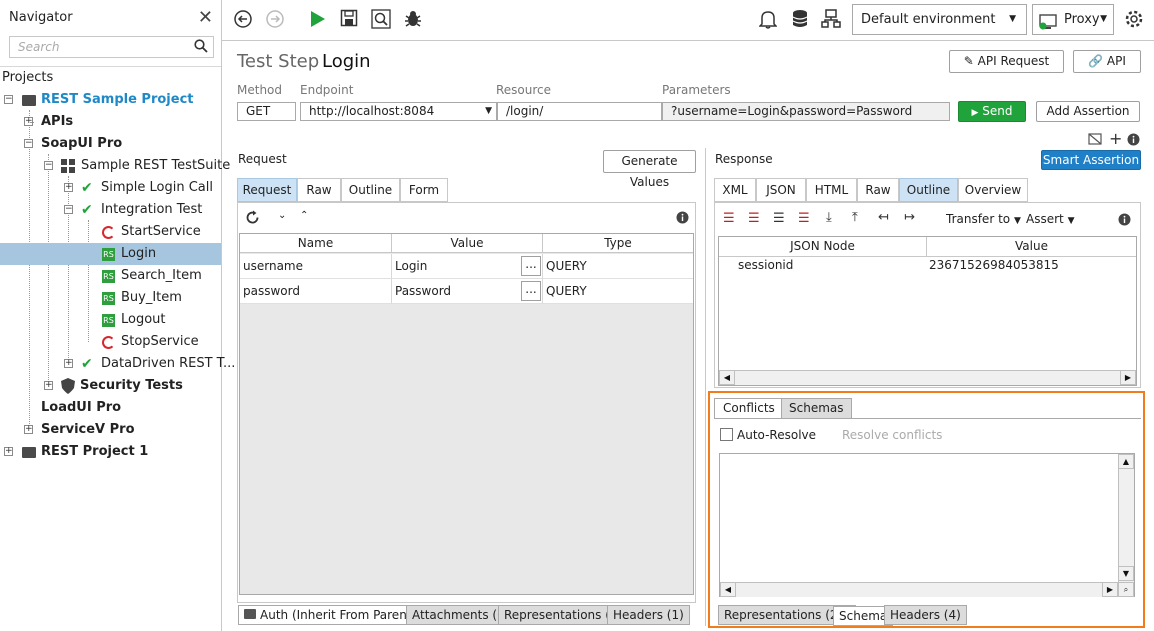  What do you see at coordinates (1107, 61) in the screenshot?
I see `api-button: 🔗 API` at bounding box center [1107, 61].